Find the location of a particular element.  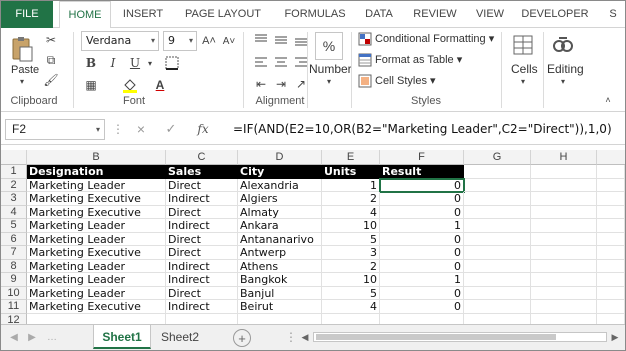

row-header: 8 is located at coordinates (14, 266).